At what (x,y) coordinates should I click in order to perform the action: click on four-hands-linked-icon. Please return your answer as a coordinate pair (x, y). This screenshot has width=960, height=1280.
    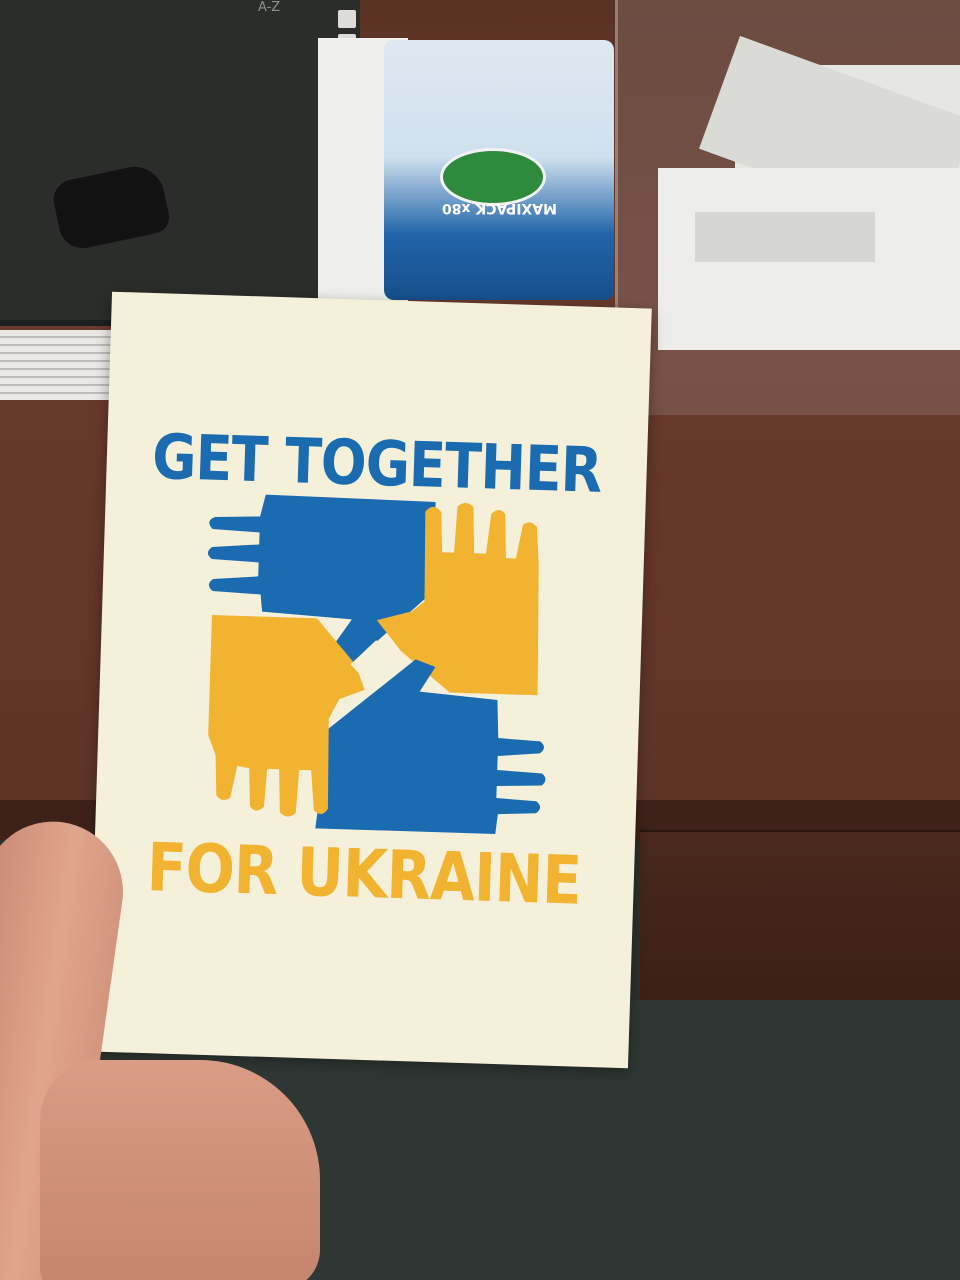
    Looking at the image, I should click on (376, 664).